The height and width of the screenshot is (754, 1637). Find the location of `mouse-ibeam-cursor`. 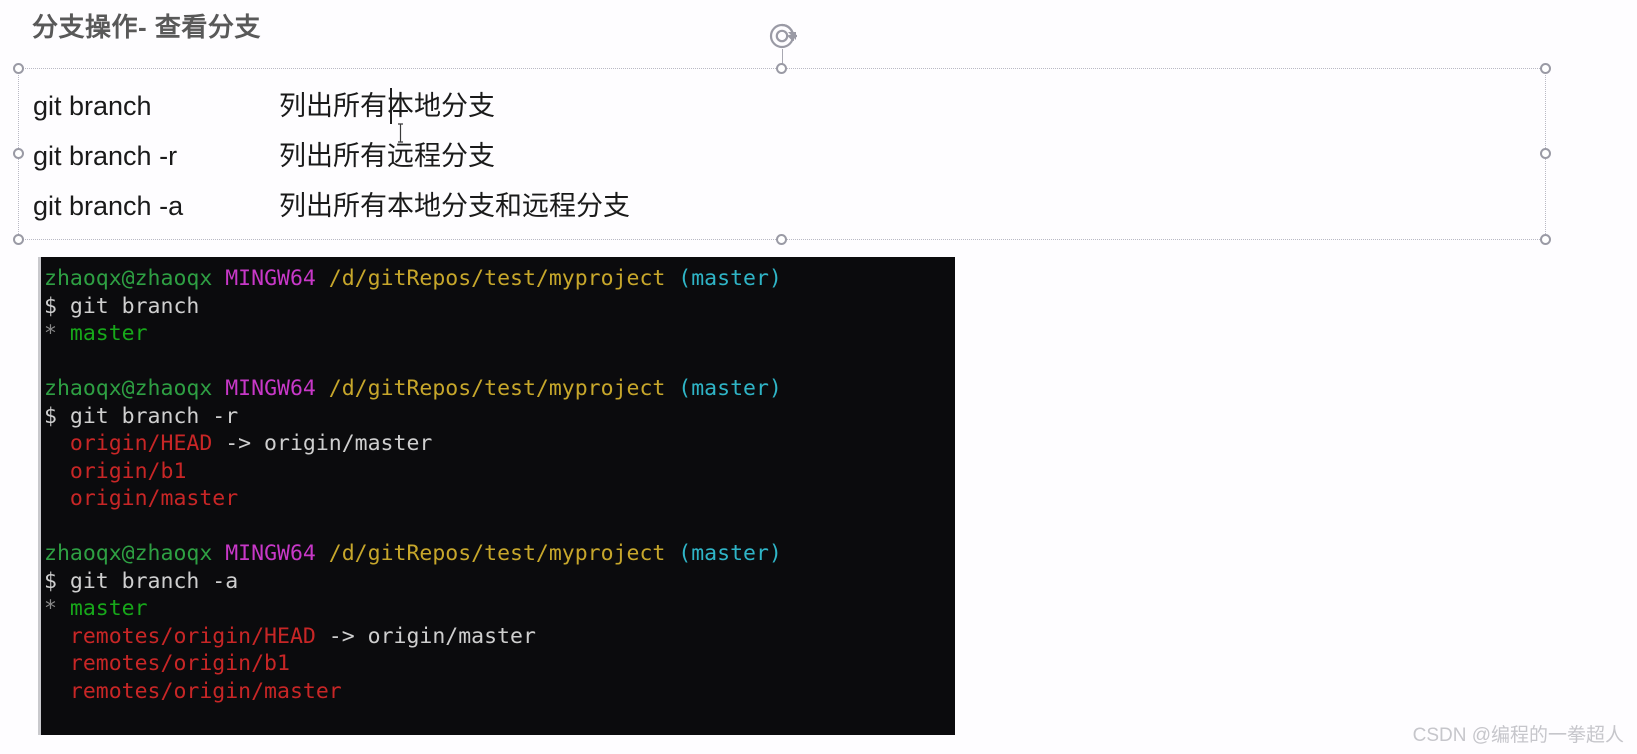

mouse-ibeam-cursor is located at coordinates (400, 126).